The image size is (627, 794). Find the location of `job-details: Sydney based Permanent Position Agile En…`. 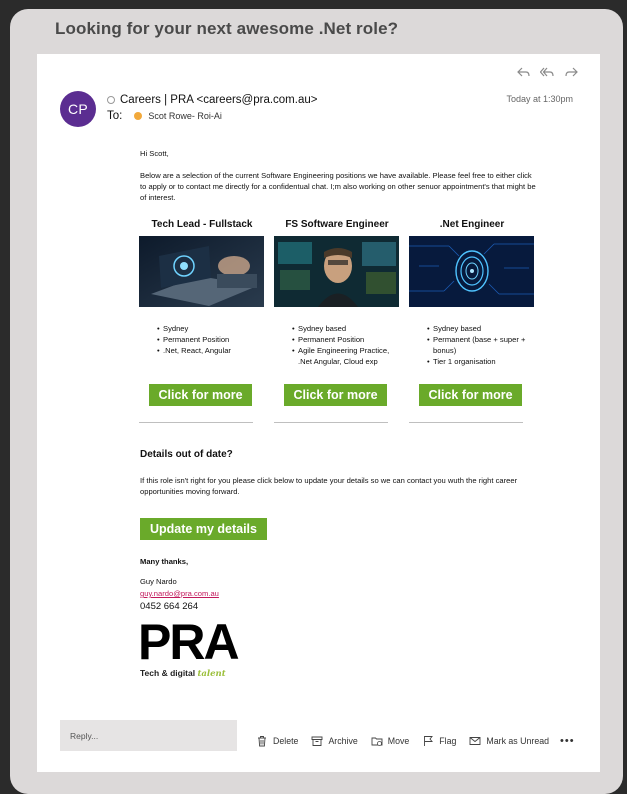

job-details: Sydney based Permanent Position Agile En… is located at coordinates (348, 345).